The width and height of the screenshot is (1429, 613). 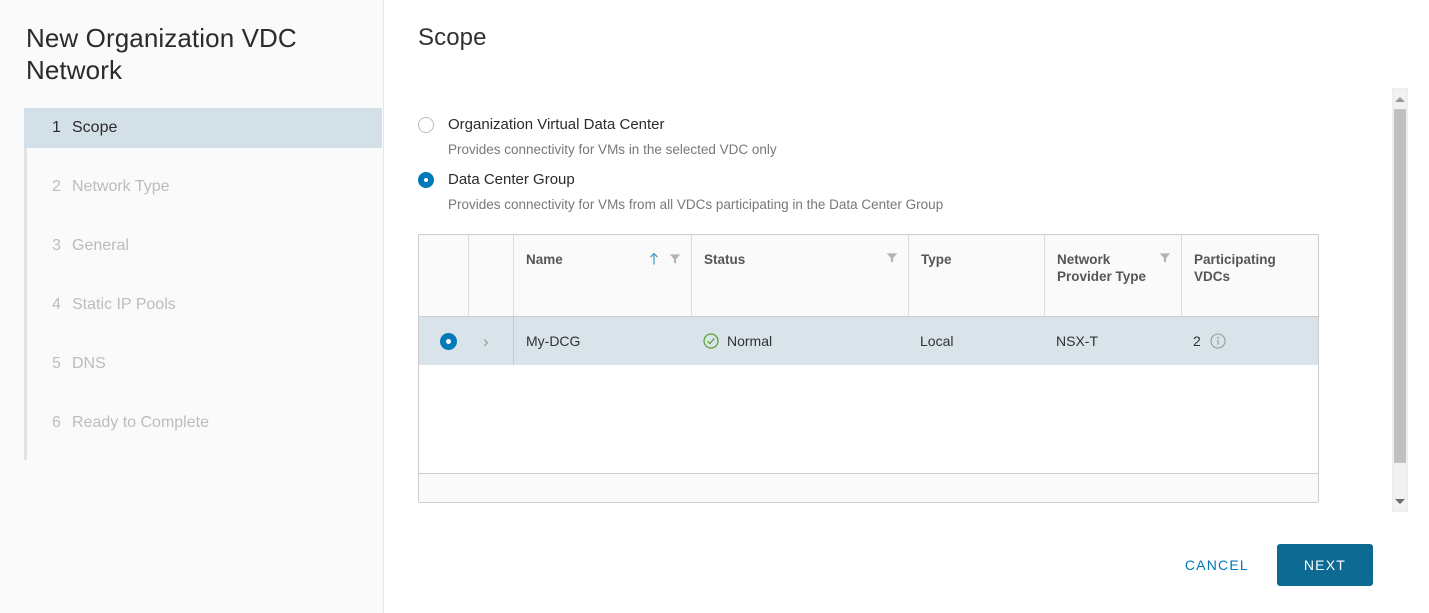 I want to click on radio-data-center-group, so click(x=426, y=179).